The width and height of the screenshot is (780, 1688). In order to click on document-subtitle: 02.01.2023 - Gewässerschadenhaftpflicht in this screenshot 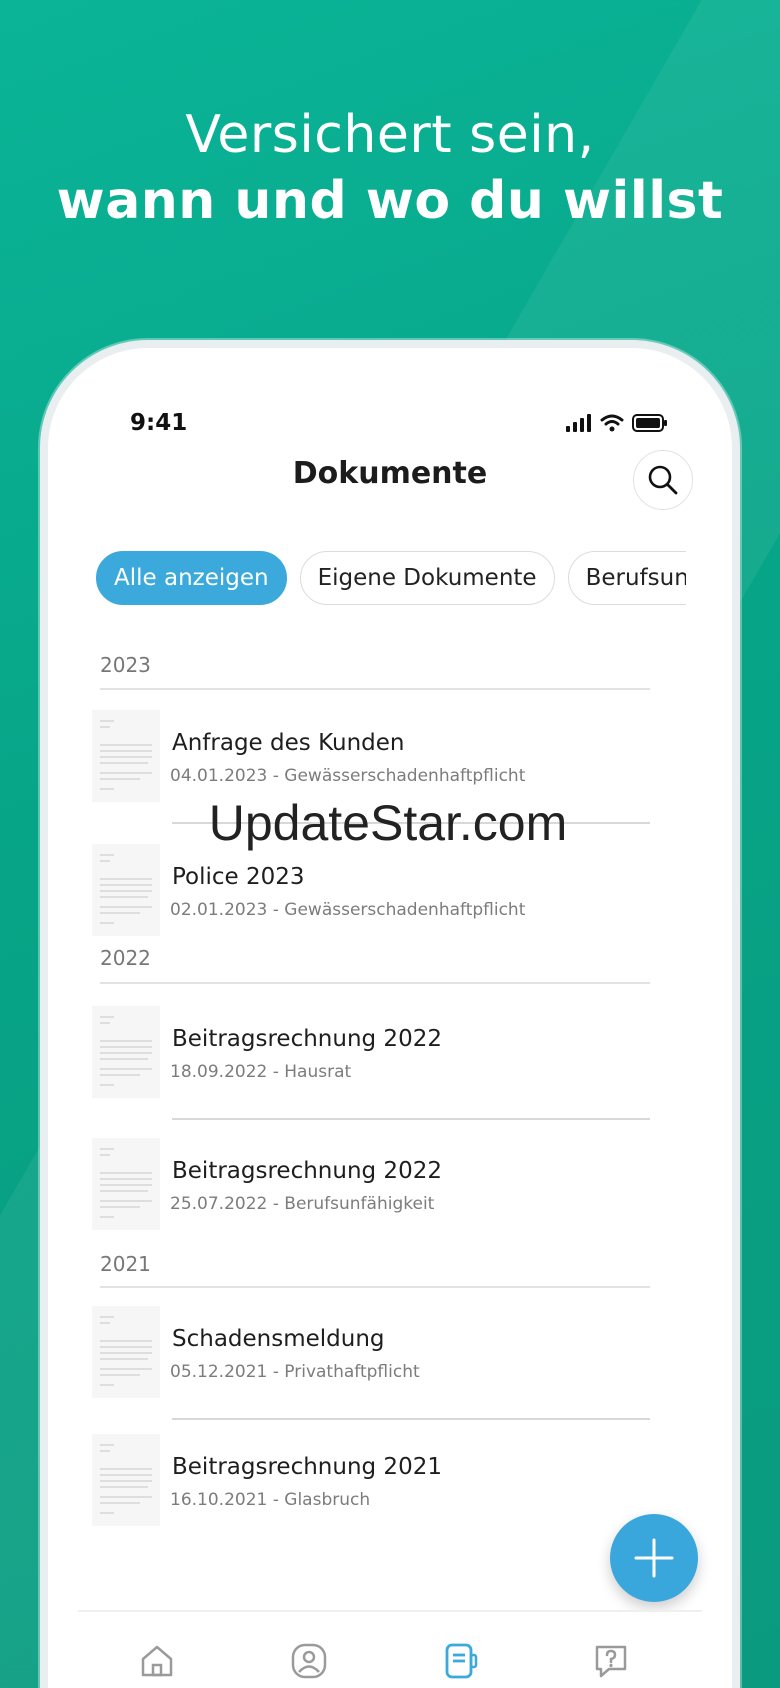, I will do `click(348, 910)`.